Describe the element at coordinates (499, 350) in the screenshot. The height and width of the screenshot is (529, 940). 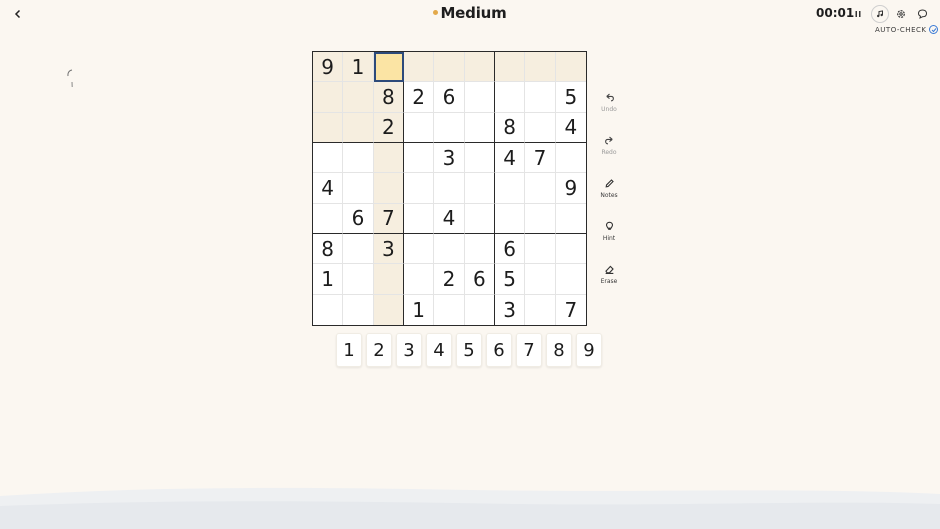
I see `number-button-6: 6` at that location.